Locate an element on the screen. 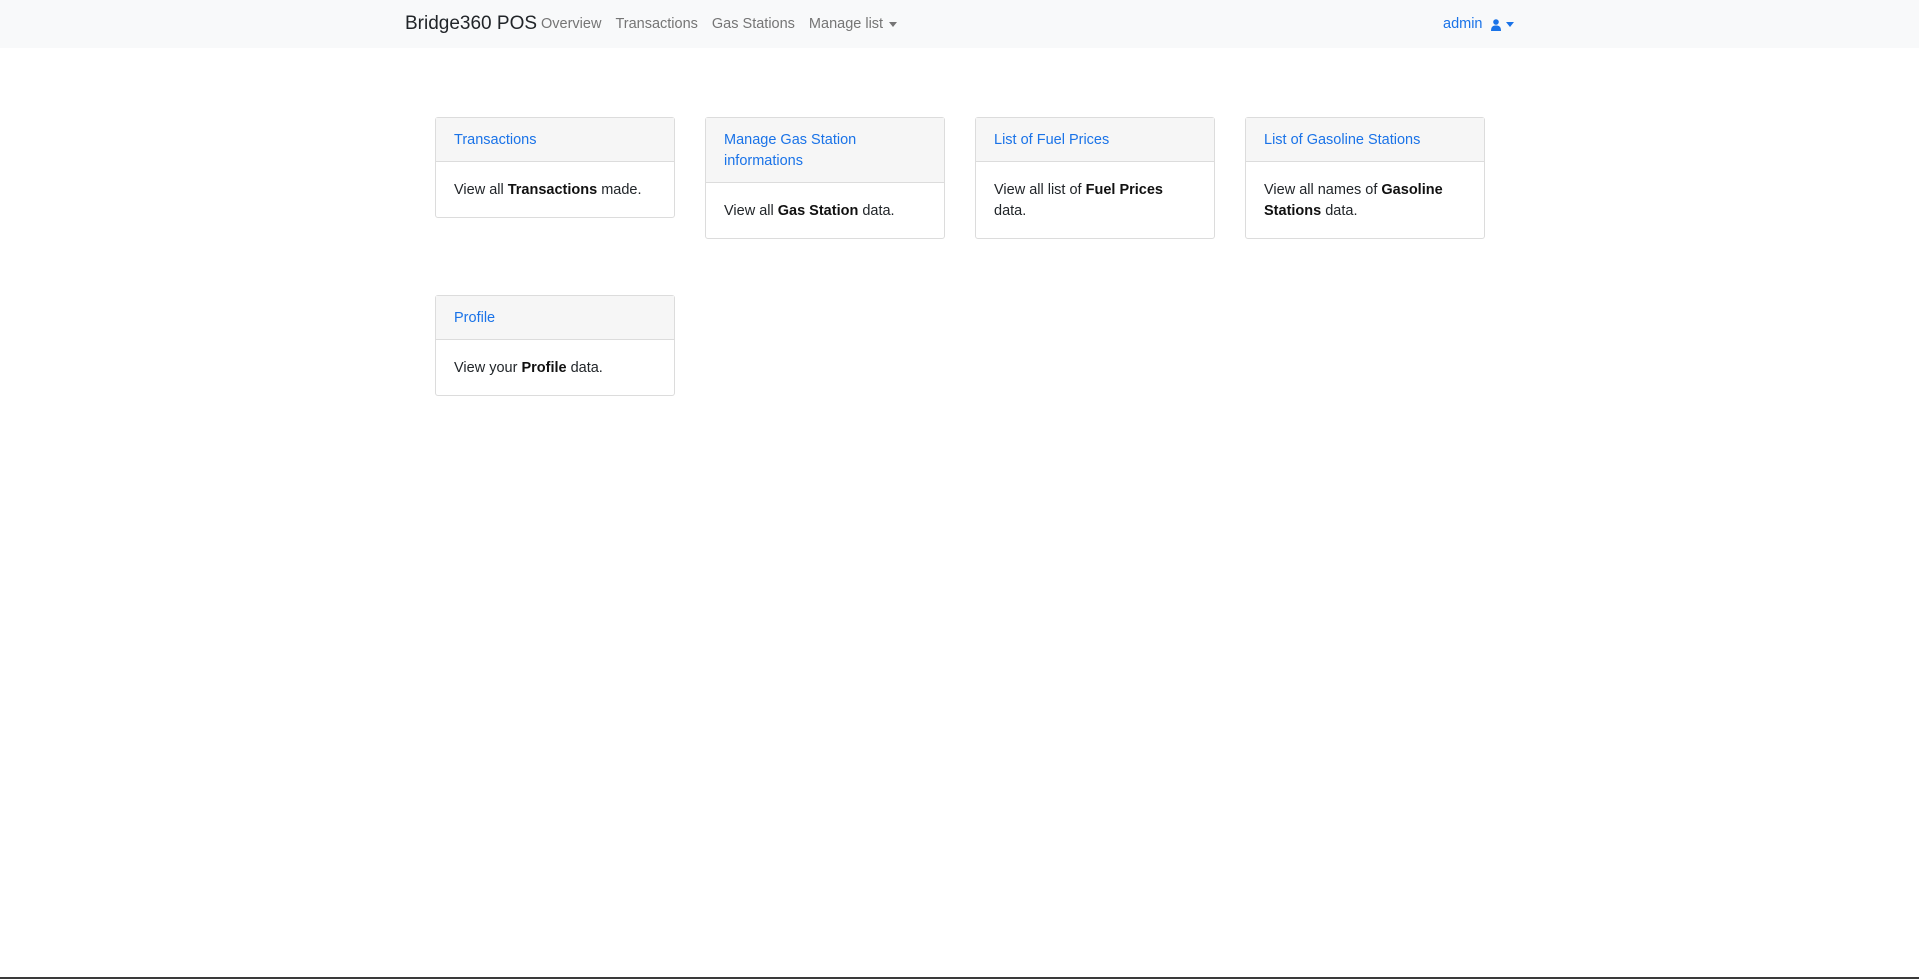 Image resolution: width=1919 pixels, height=979 pixels. card-body: View all Gas Station data. is located at coordinates (825, 210).